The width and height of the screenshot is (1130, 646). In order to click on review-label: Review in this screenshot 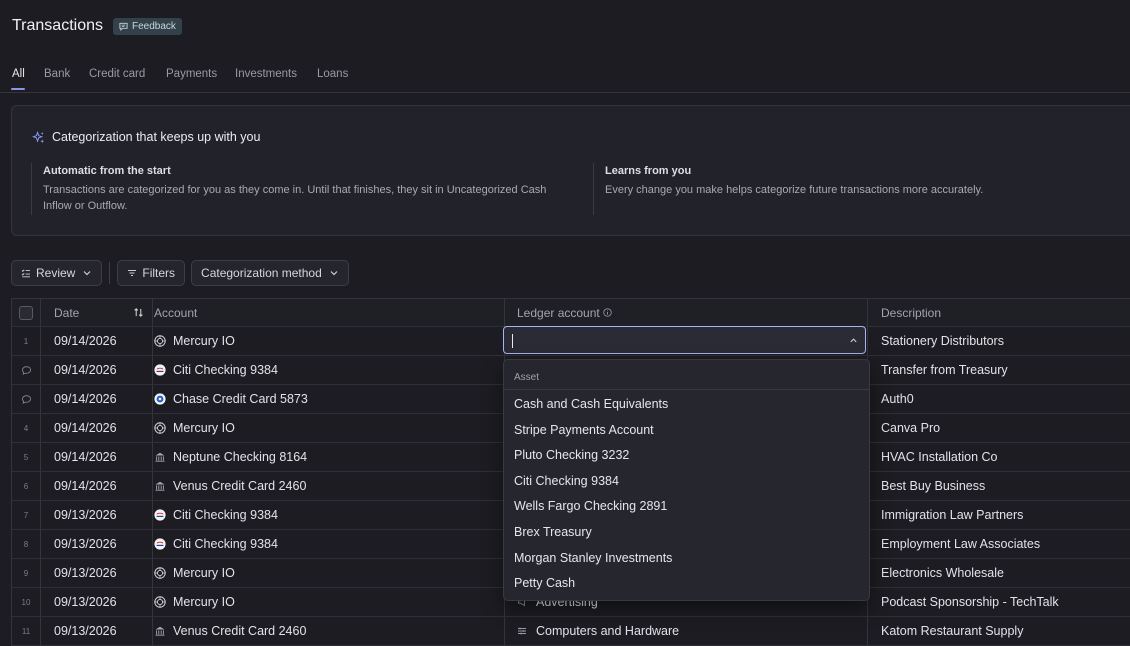, I will do `click(56, 273)`.